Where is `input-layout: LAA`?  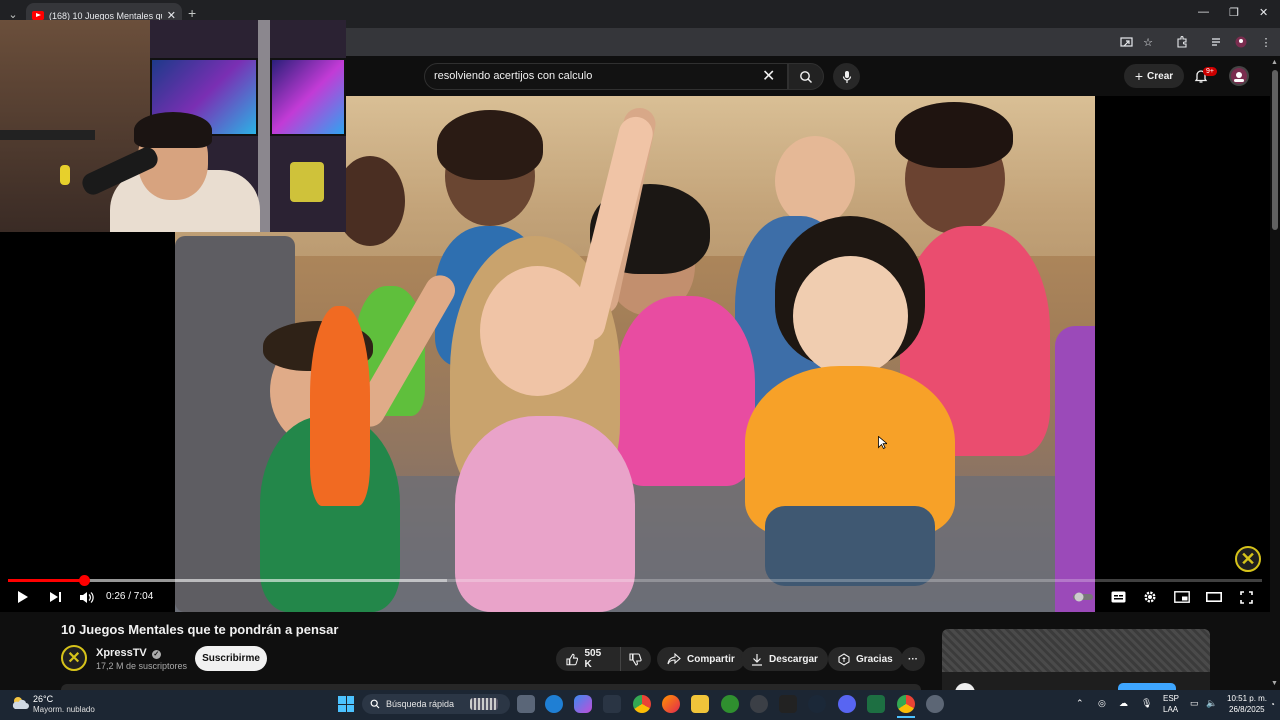 input-layout: LAA is located at coordinates (1170, 709).